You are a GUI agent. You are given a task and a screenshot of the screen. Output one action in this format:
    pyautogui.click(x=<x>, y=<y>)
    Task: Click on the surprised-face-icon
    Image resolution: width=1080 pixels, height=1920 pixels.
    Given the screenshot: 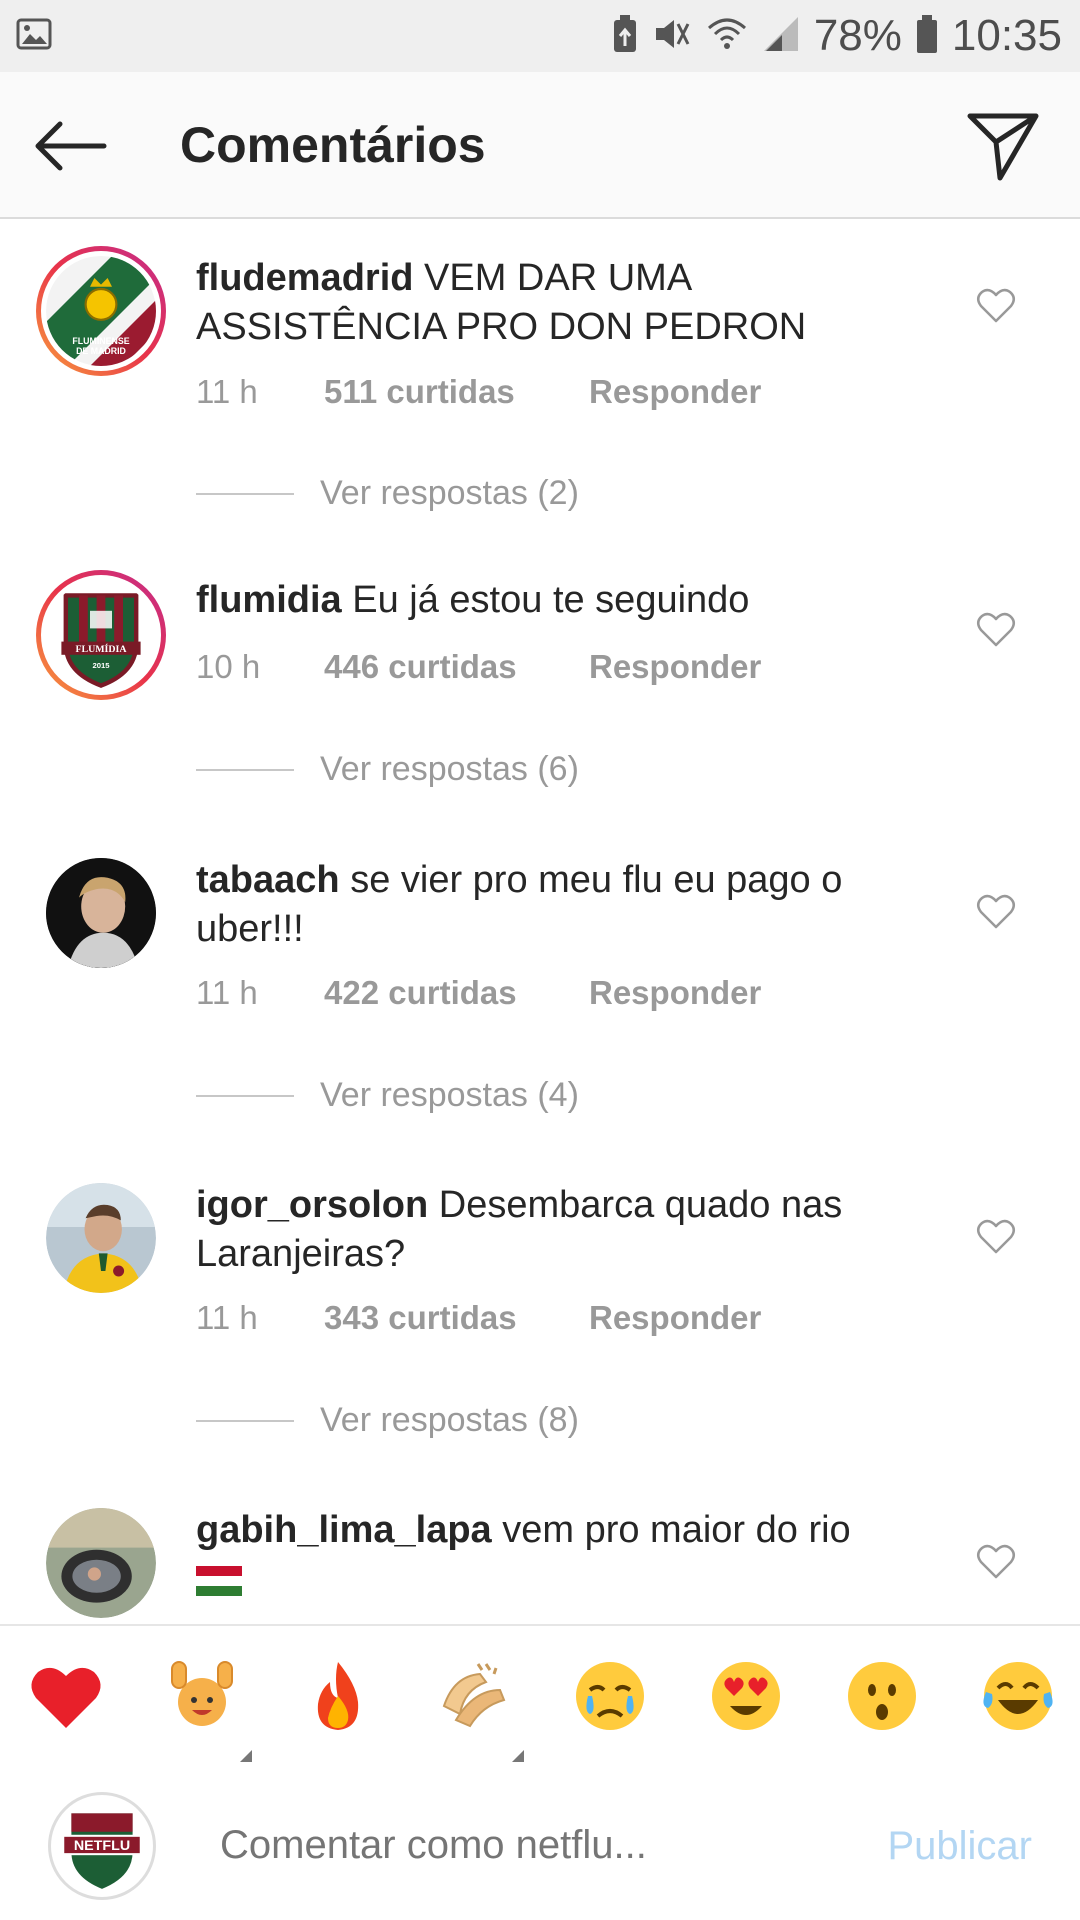 What is the action you would take?
    pyautogui.click(x=882, y=1696)
    